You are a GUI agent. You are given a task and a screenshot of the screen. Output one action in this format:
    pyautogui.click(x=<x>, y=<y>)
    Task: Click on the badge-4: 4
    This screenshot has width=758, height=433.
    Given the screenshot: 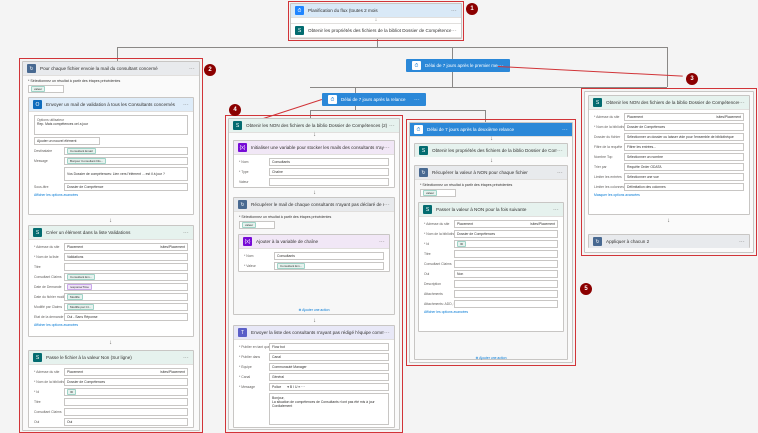 What is the action you would take?
    pyautogui.click(x=235, y=110)
    